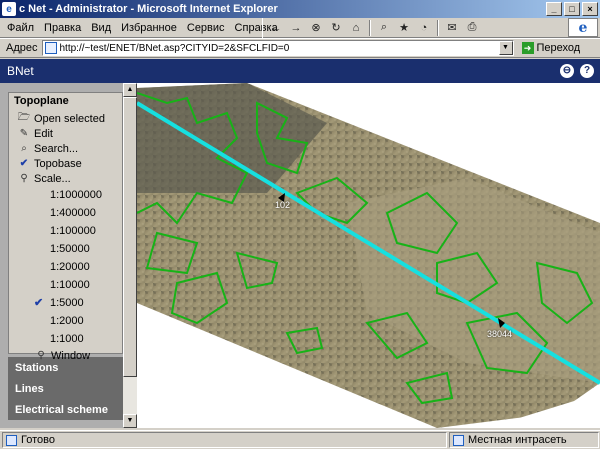 The height and width of the screenshot is (449, 600). I want to click on toolbar: ← → ⊗ ↻ ⌂ ⌕ ★ ◔ ✉ ⎙, so click(371, 27).